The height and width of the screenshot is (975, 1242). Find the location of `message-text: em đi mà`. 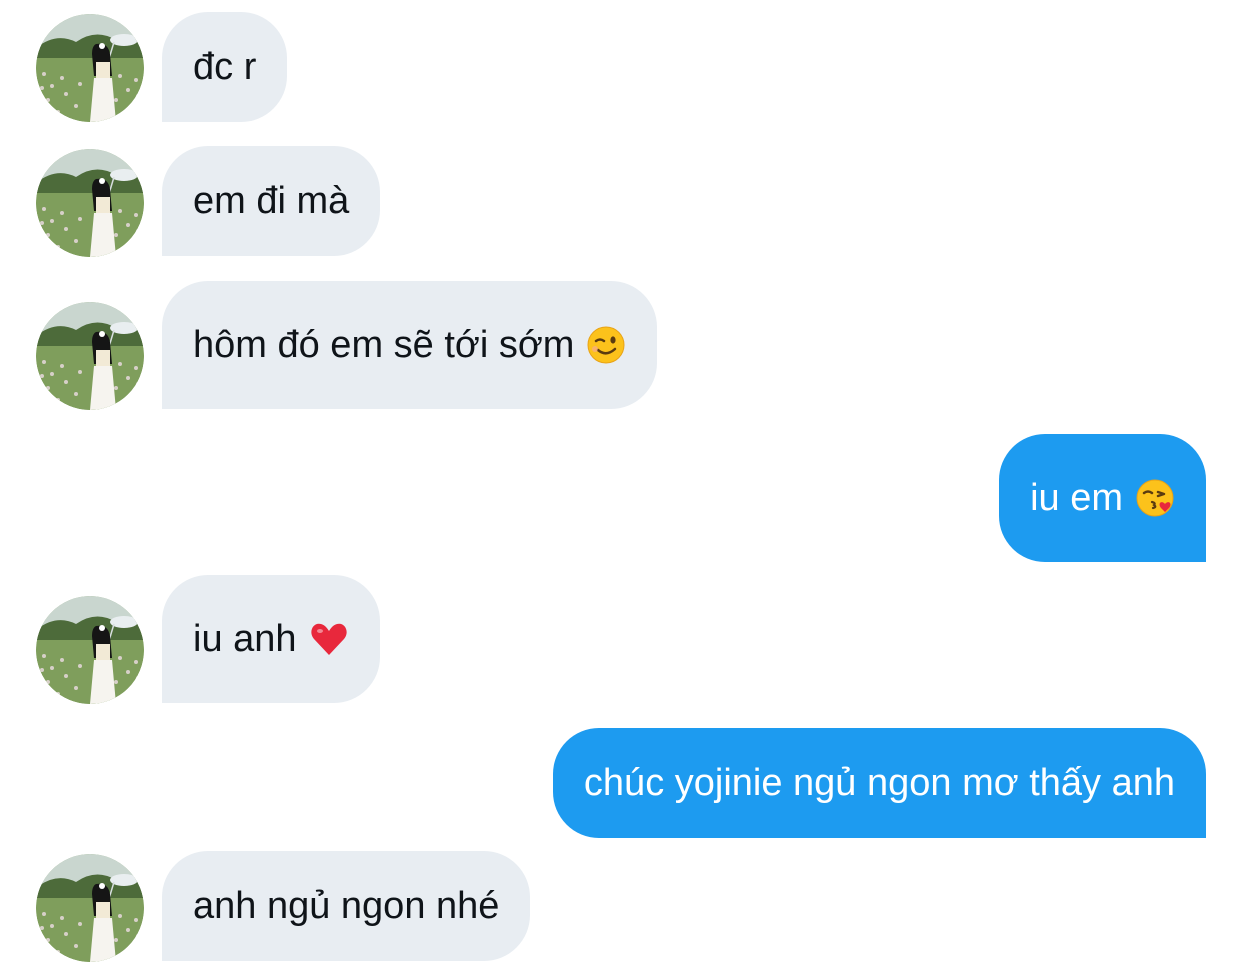

message-text: em đi mà is located at coordinates (271, 201).